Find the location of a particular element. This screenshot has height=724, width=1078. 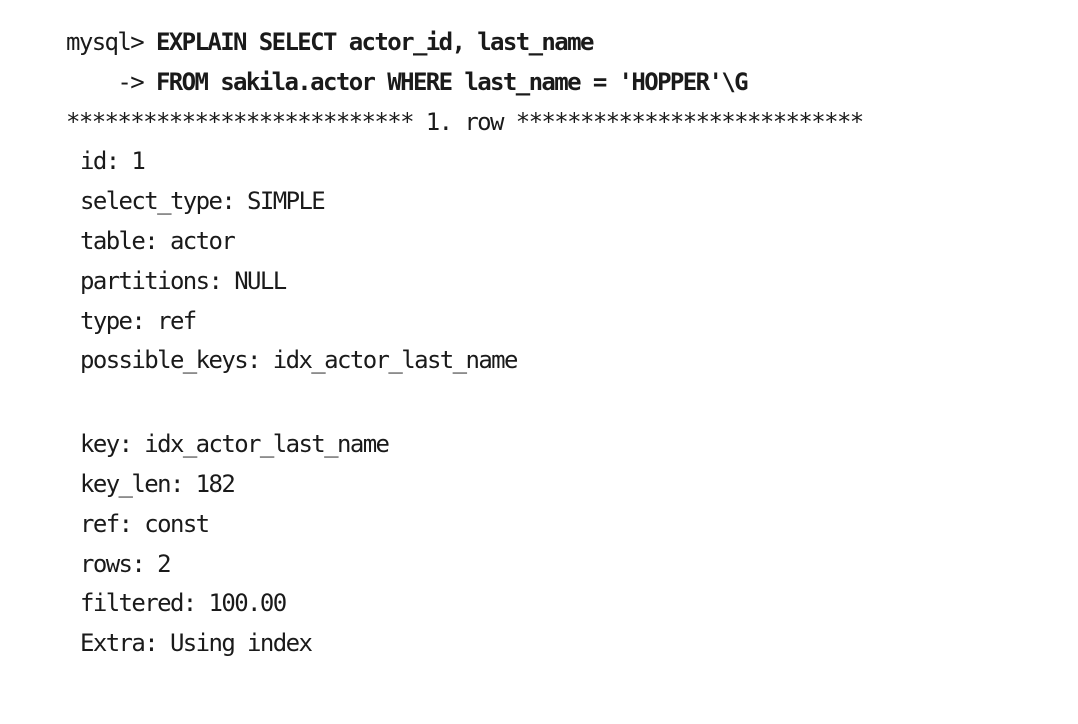

query-text-1: EXPLAIN SELECT actor_id, last_name is located at coordinates (368, 42).